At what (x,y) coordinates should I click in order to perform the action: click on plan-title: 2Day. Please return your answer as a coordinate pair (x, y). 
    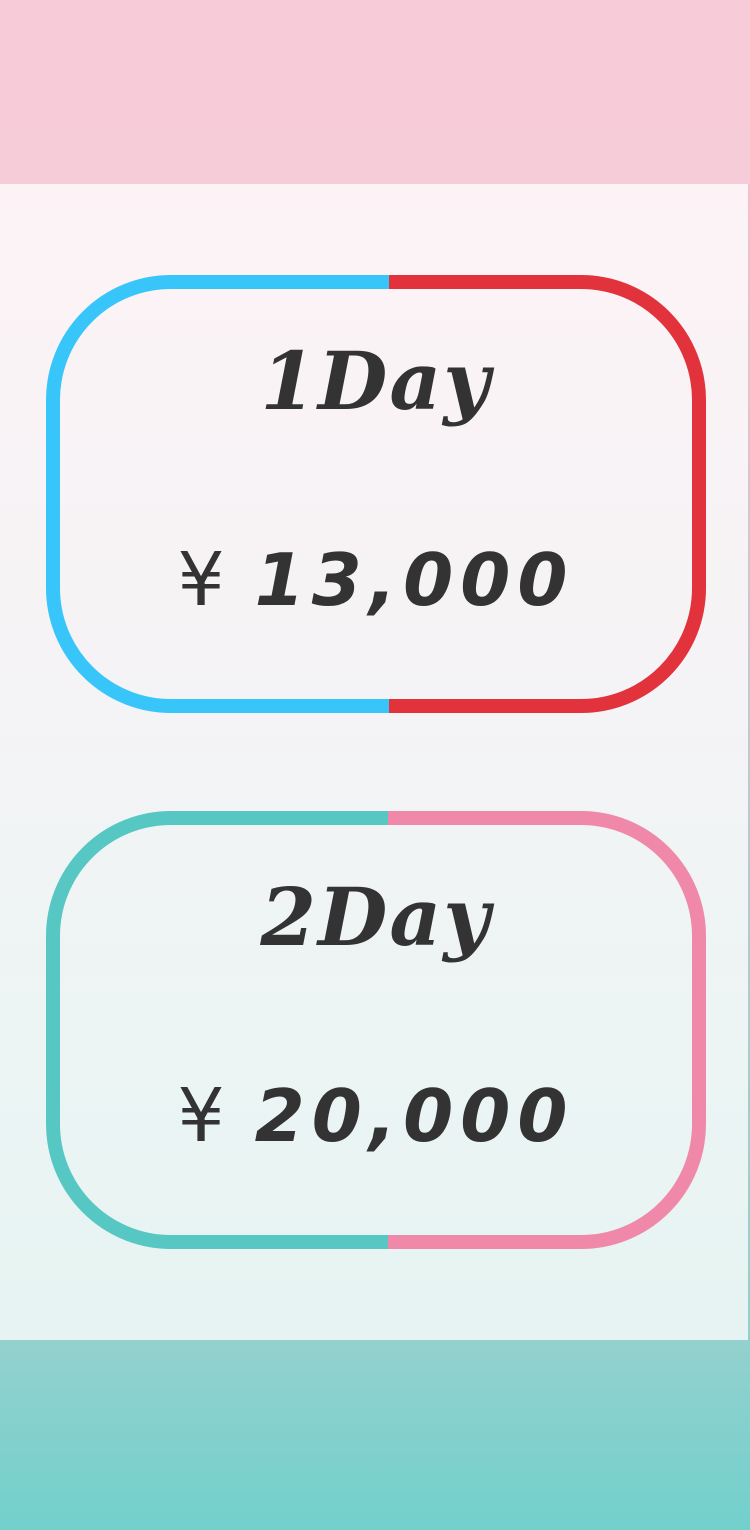
    Looking at the image, I should click on (376, 917).